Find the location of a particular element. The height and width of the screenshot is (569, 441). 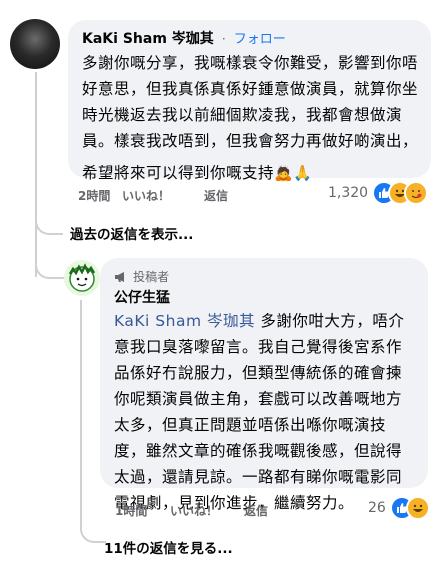

mention-link: KaKi Sham 岑珈其 is located at coordinates (184, 321).